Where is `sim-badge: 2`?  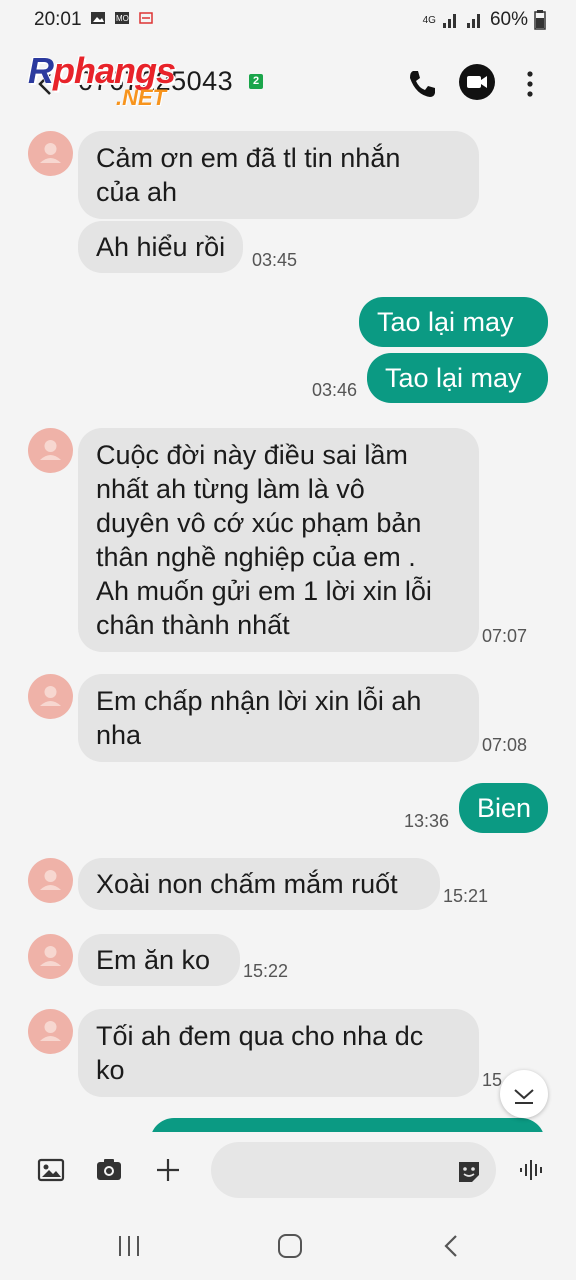
sim-badge: 2 is located at coordinates (256, 81).